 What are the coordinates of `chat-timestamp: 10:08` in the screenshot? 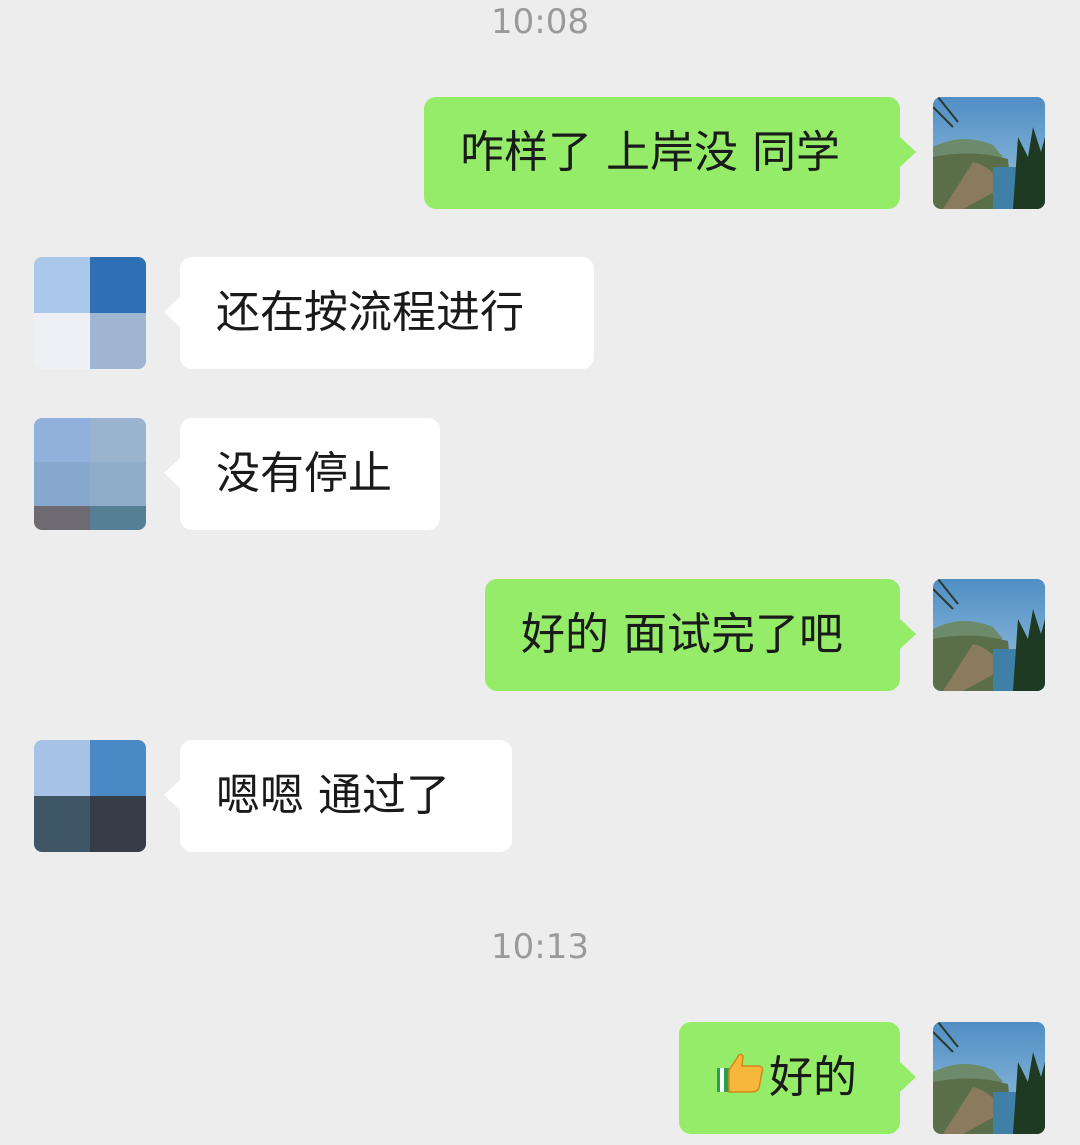 It's located at (540, 22).